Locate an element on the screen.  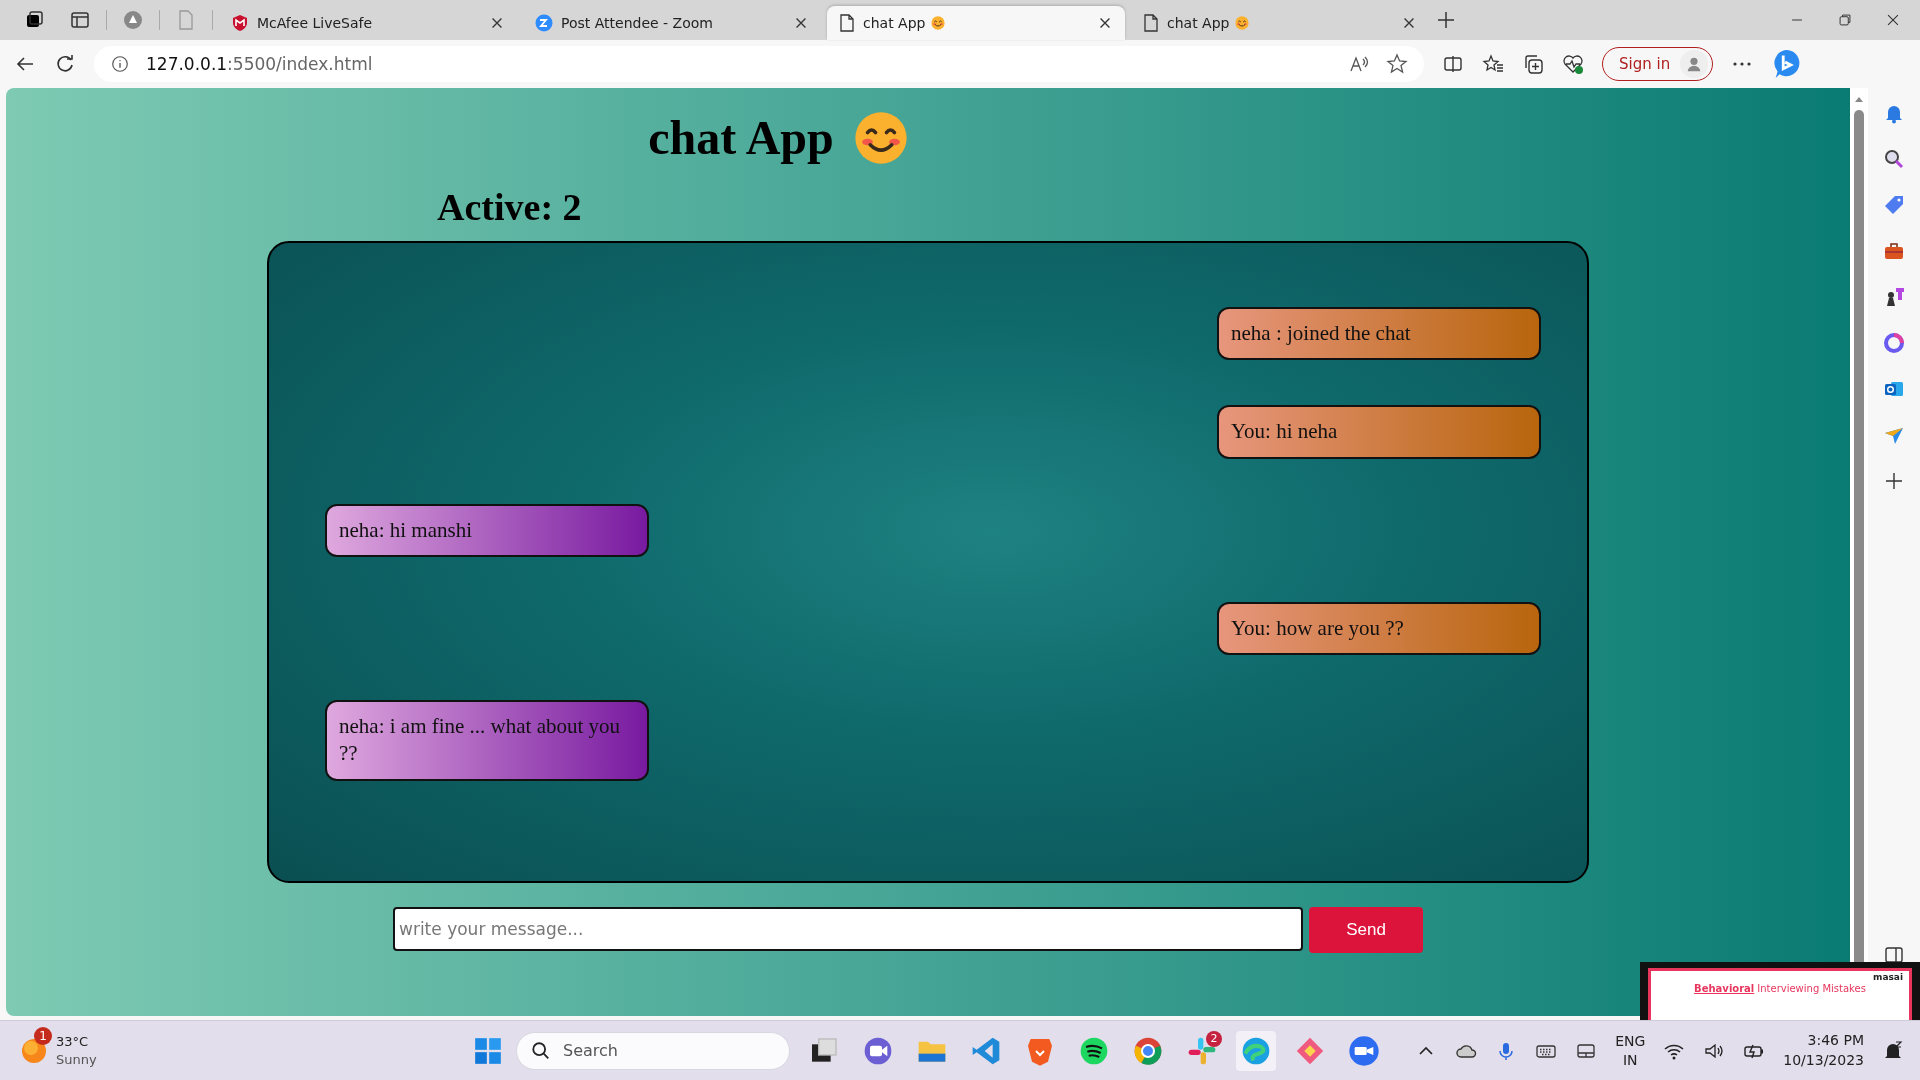
address-bar: 127.0.0.1:5500/index.html is located at coordinates (759, 64).